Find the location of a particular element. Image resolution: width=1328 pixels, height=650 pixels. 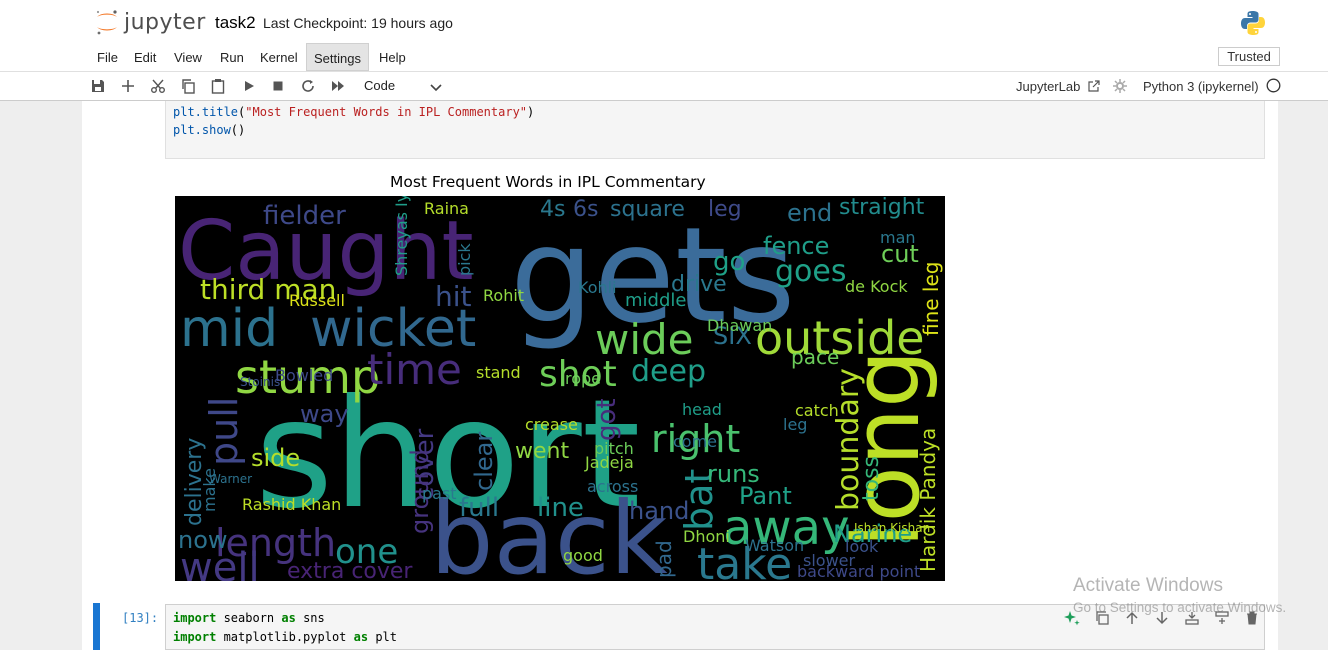

jupyterlab-link-label: JupyterLab is located at coordinates (1048, 86).